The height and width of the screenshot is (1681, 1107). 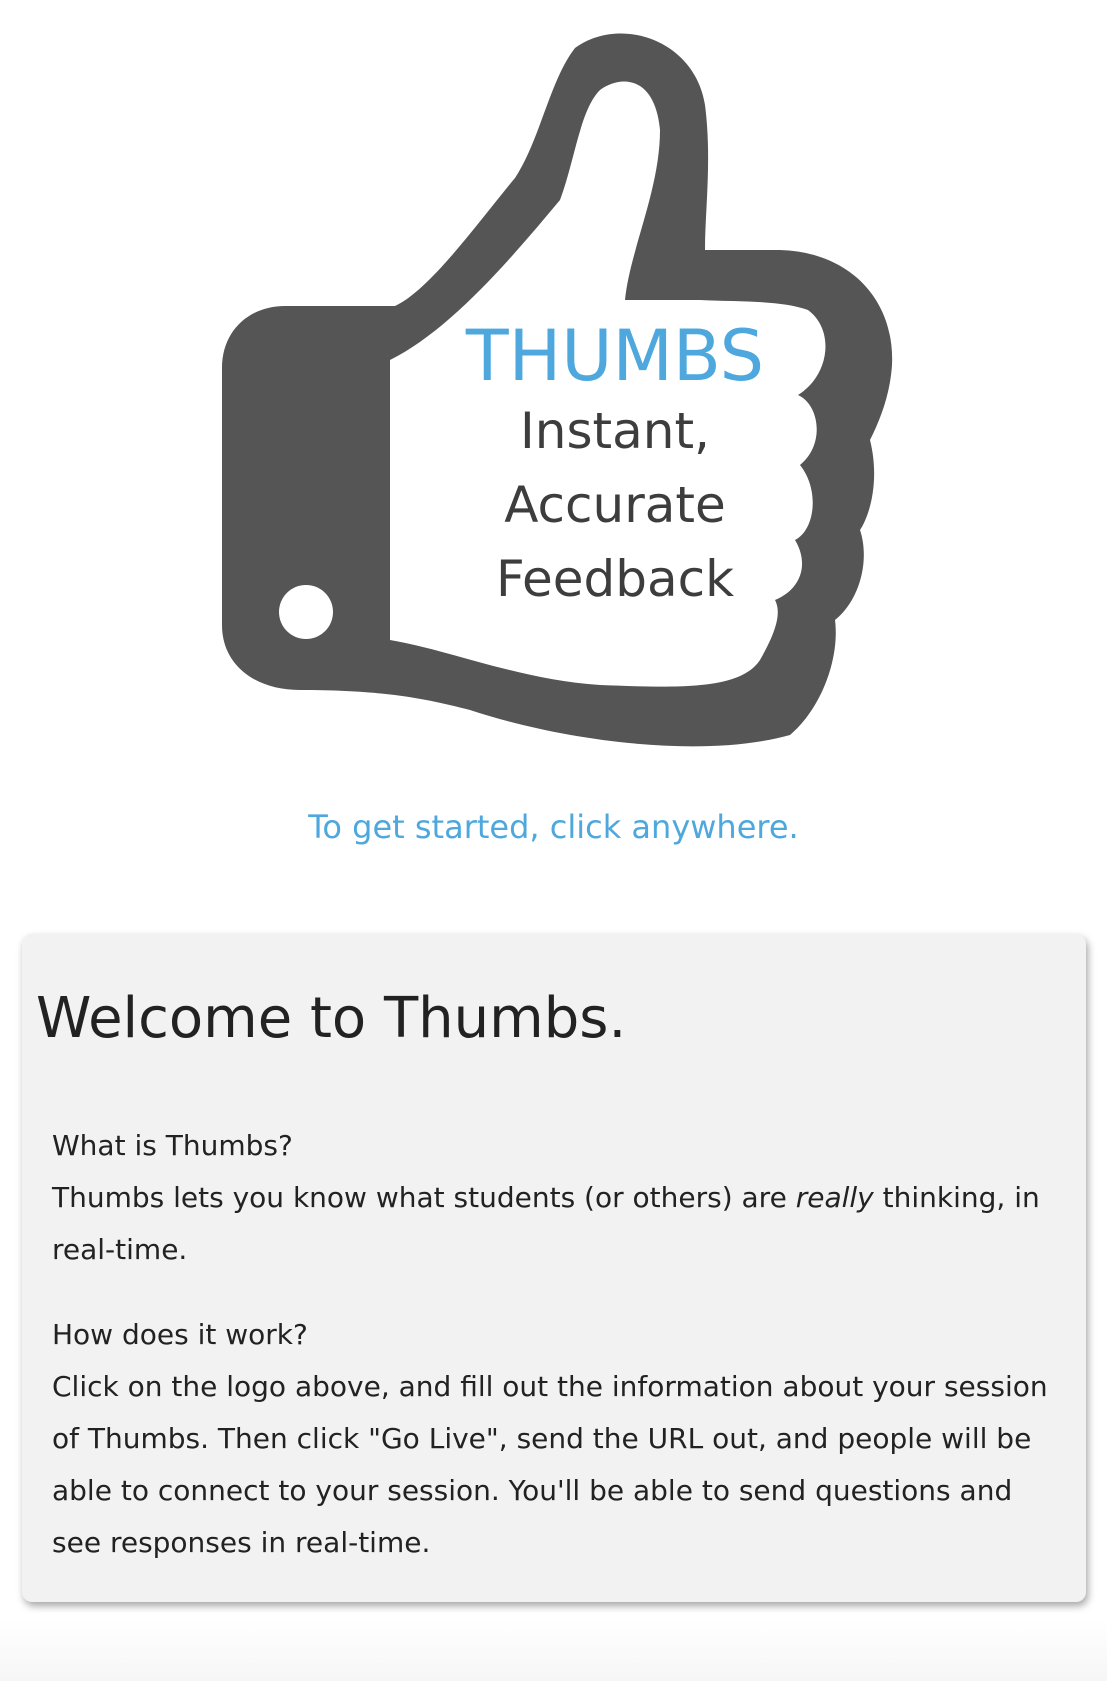 I want to click on welcome-title: Welcome to Thumbs., so click(x=331, y=1018).